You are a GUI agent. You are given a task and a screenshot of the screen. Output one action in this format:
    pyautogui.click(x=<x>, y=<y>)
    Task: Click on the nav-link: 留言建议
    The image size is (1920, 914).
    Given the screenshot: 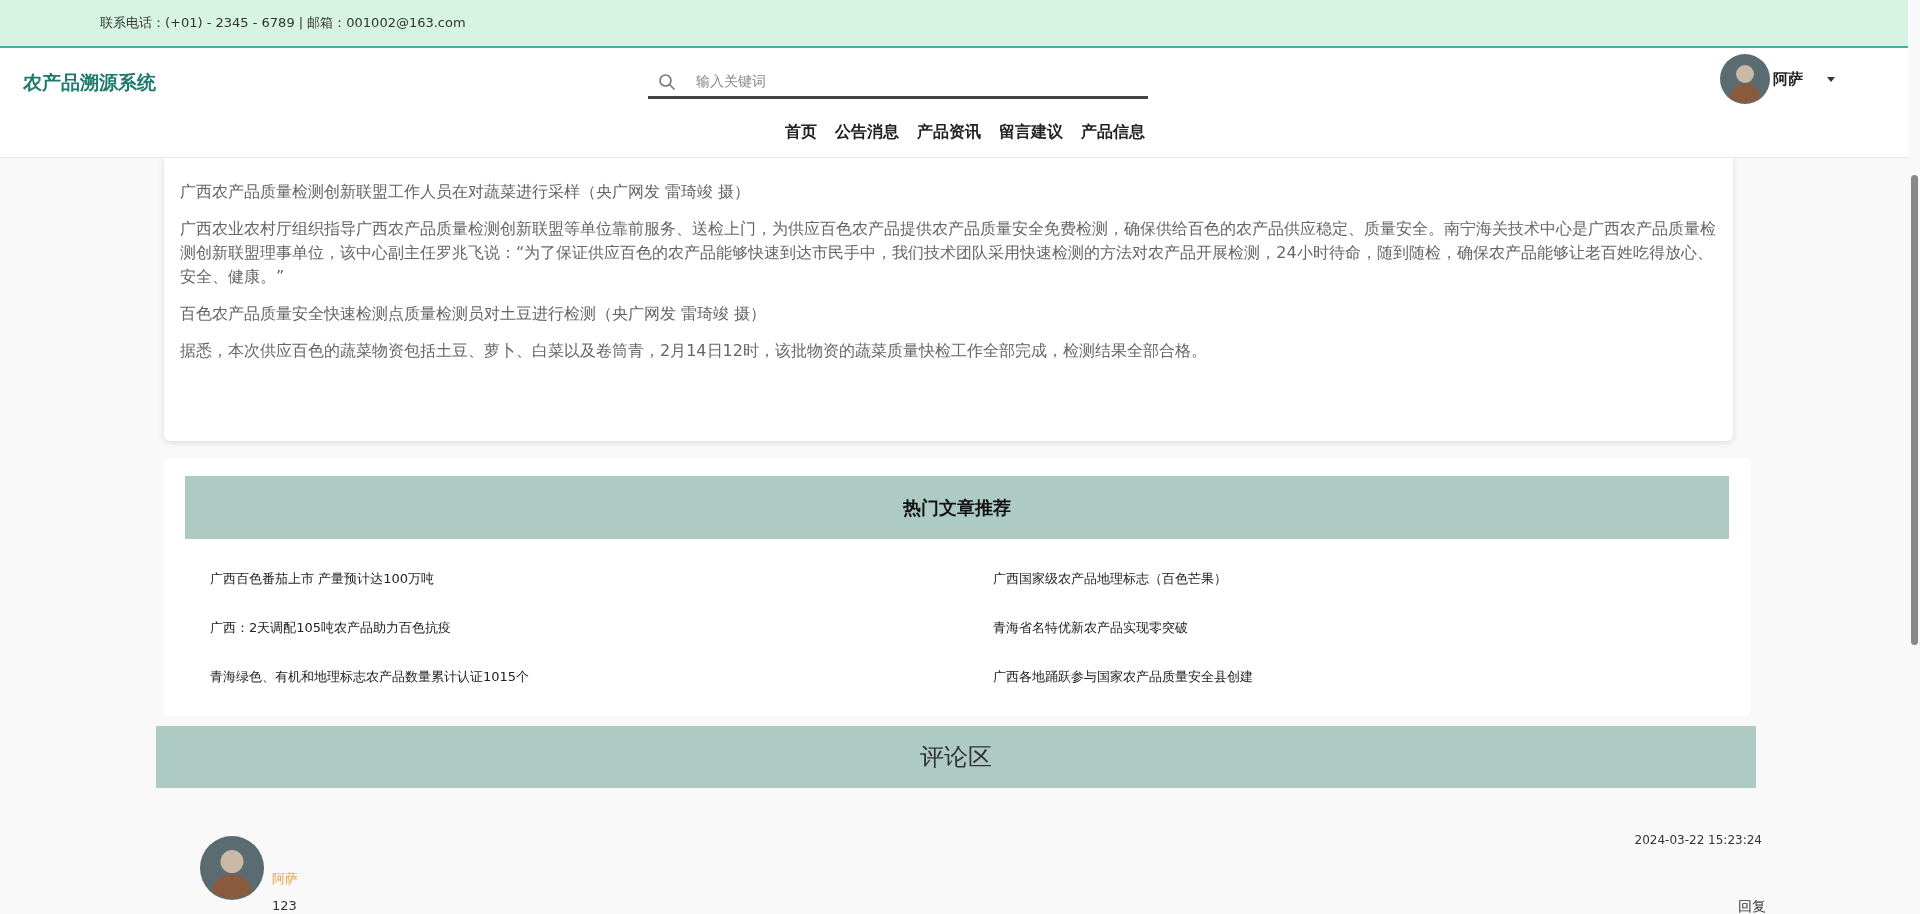 What is the action you would take?
    pyautogui.click(x=1031, y=132)
    